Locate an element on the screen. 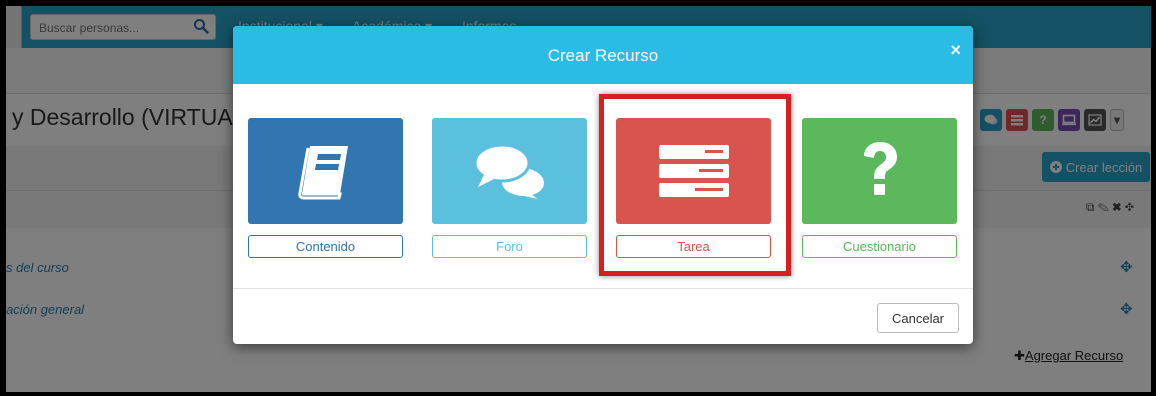 The width and height of the screenshot is (1156, 396). option-cuestionario-tile is located at coordinates (879, 171).